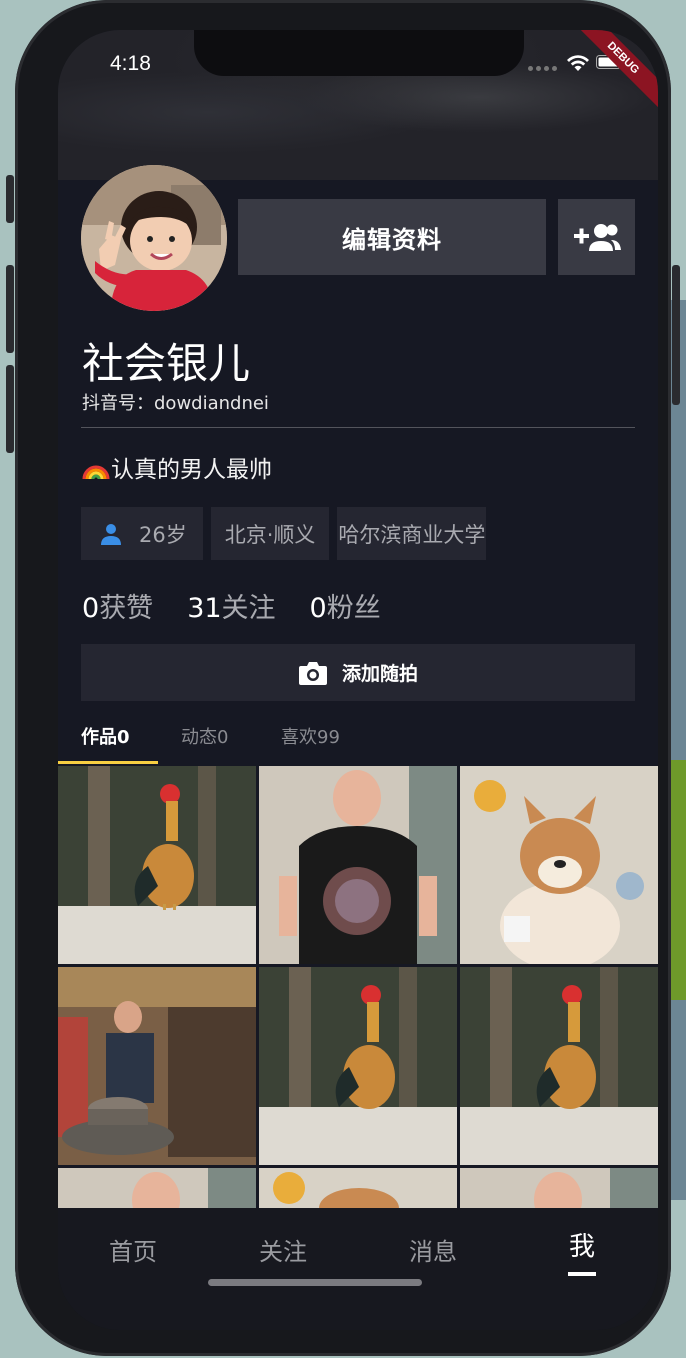 This screenshot has width=686, height=1358. Describe the element at coordinates (163, 534) in the screenshot. I see `age-text: 26岁` at that location.